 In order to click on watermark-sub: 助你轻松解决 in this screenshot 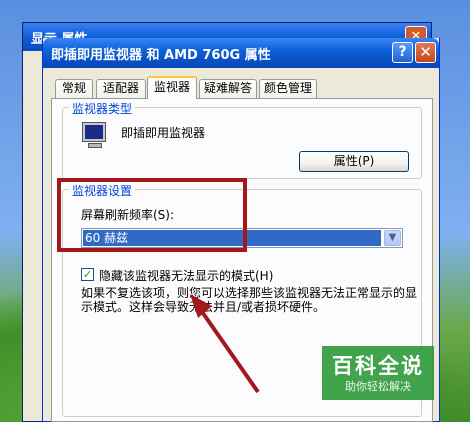, I will do `click(378, 386)`.